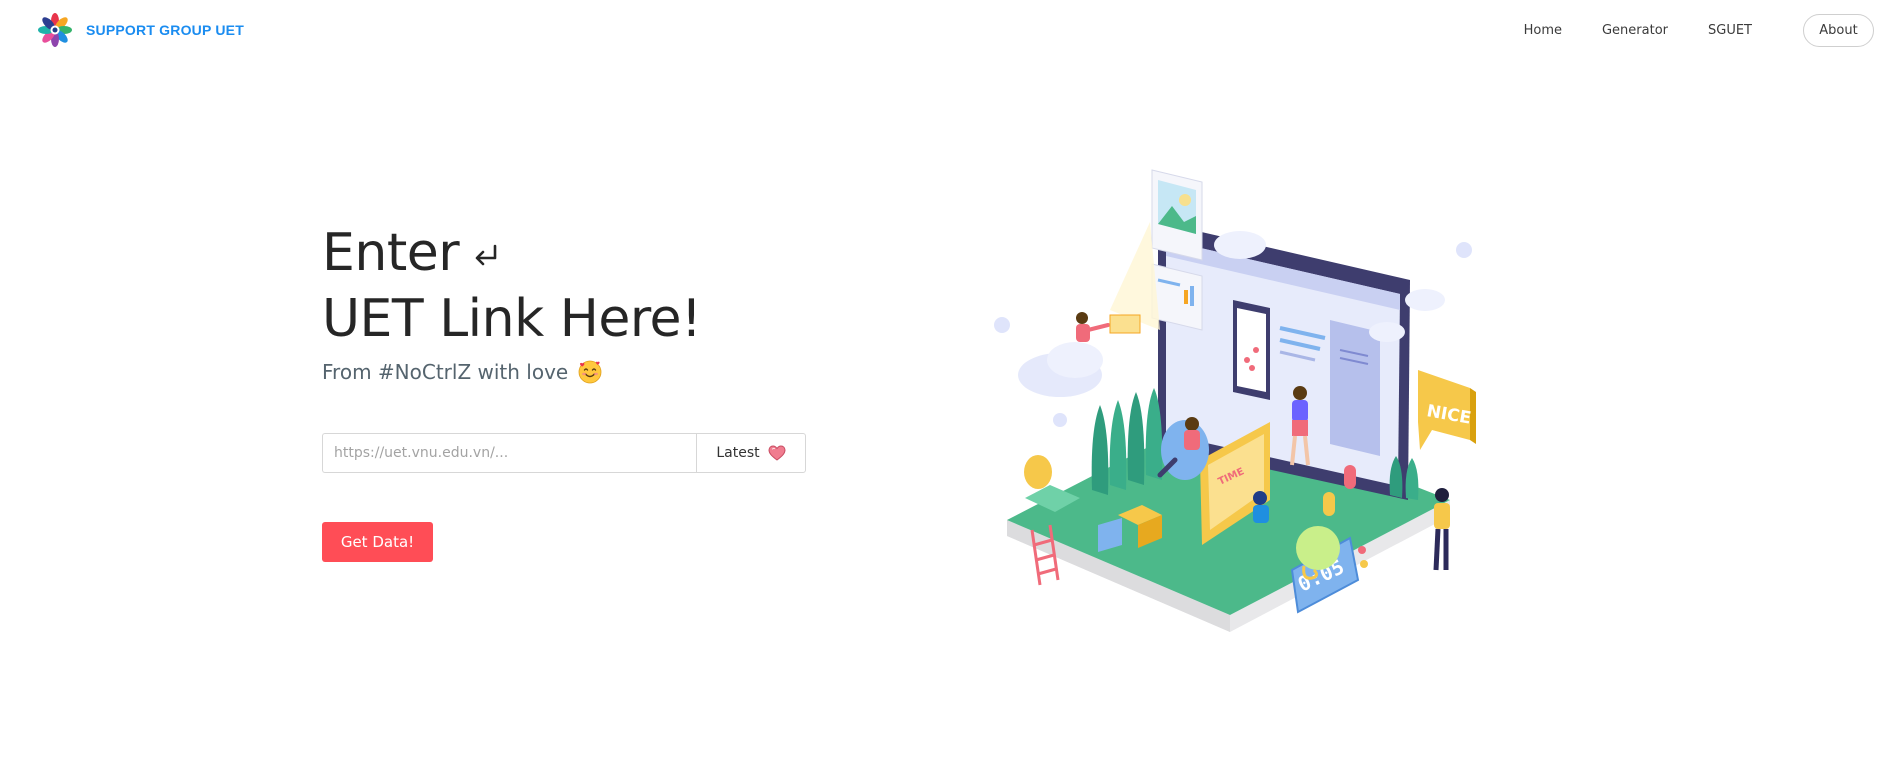  Describe the element at coordinates (590, 372) in the screenshot. I see `smiling-face-with-hearts-emoji` at that location.